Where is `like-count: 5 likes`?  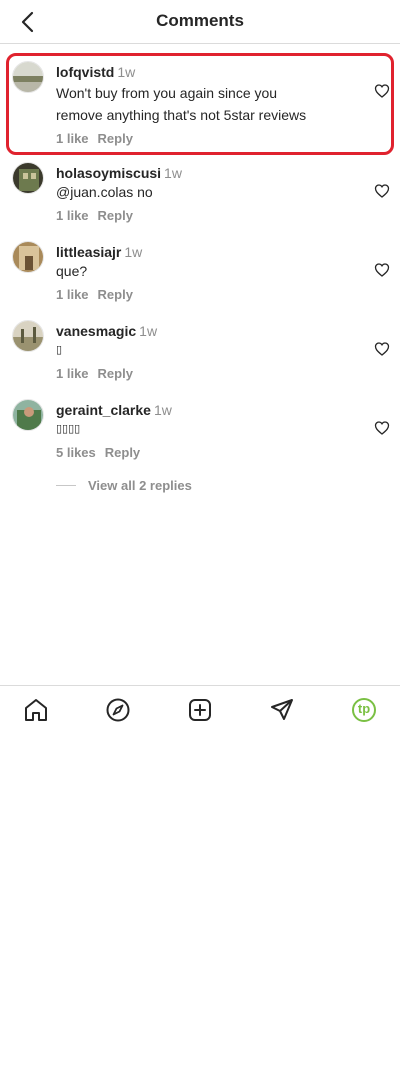 like-count: 5 likes is located at coordinates (76, 452).